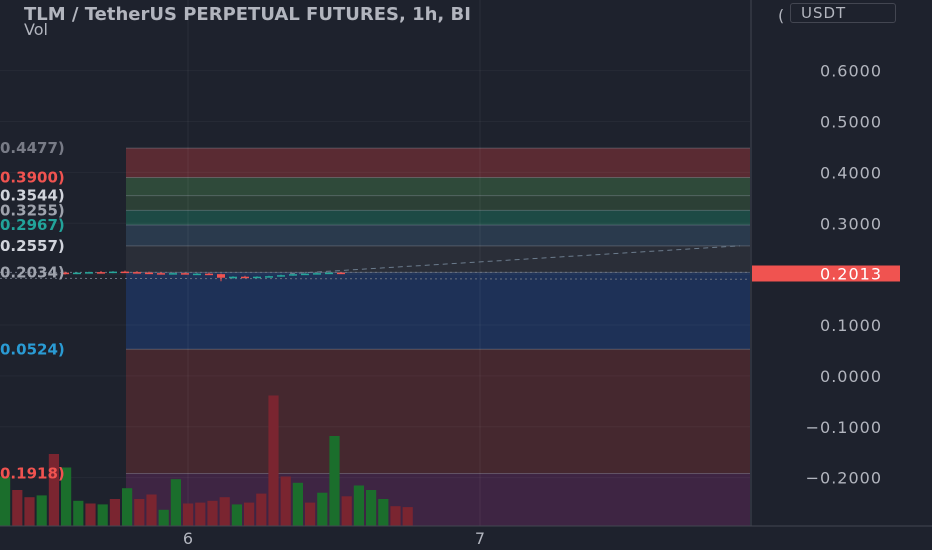 The image size is (932, 550). I want to click on price-tick-label: 0.3000, so click(851, 223).